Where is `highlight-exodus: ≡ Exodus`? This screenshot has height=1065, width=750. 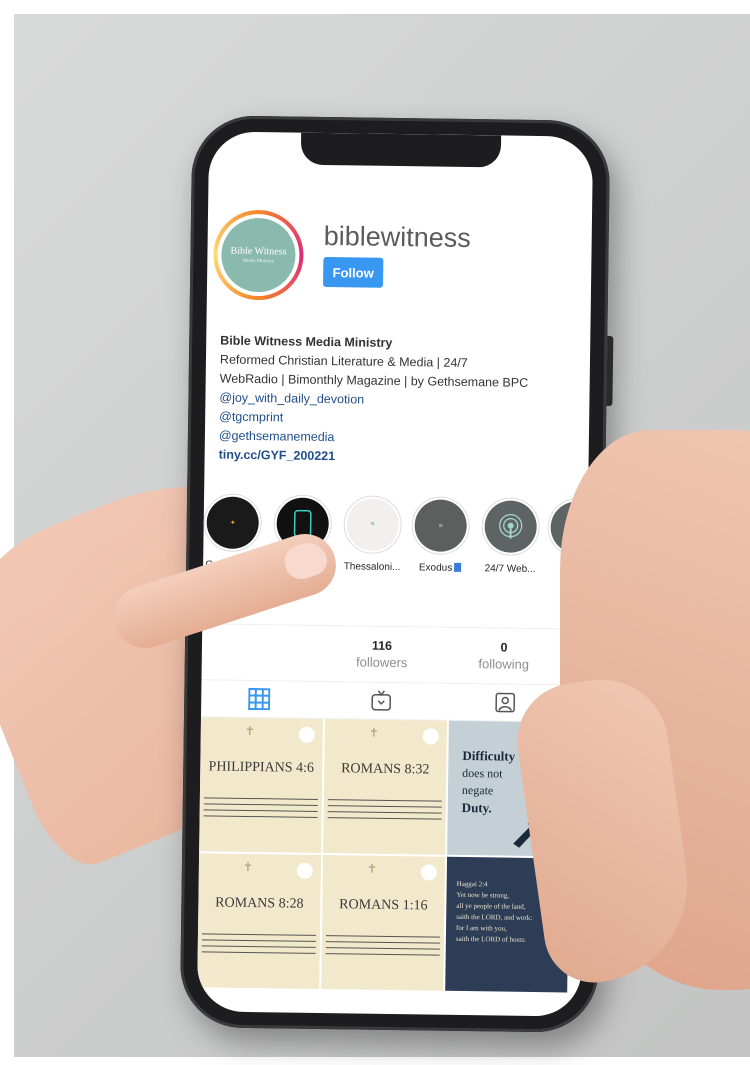
highlight-exodus: ≡ Exodus is located at coordinates (440, 535).